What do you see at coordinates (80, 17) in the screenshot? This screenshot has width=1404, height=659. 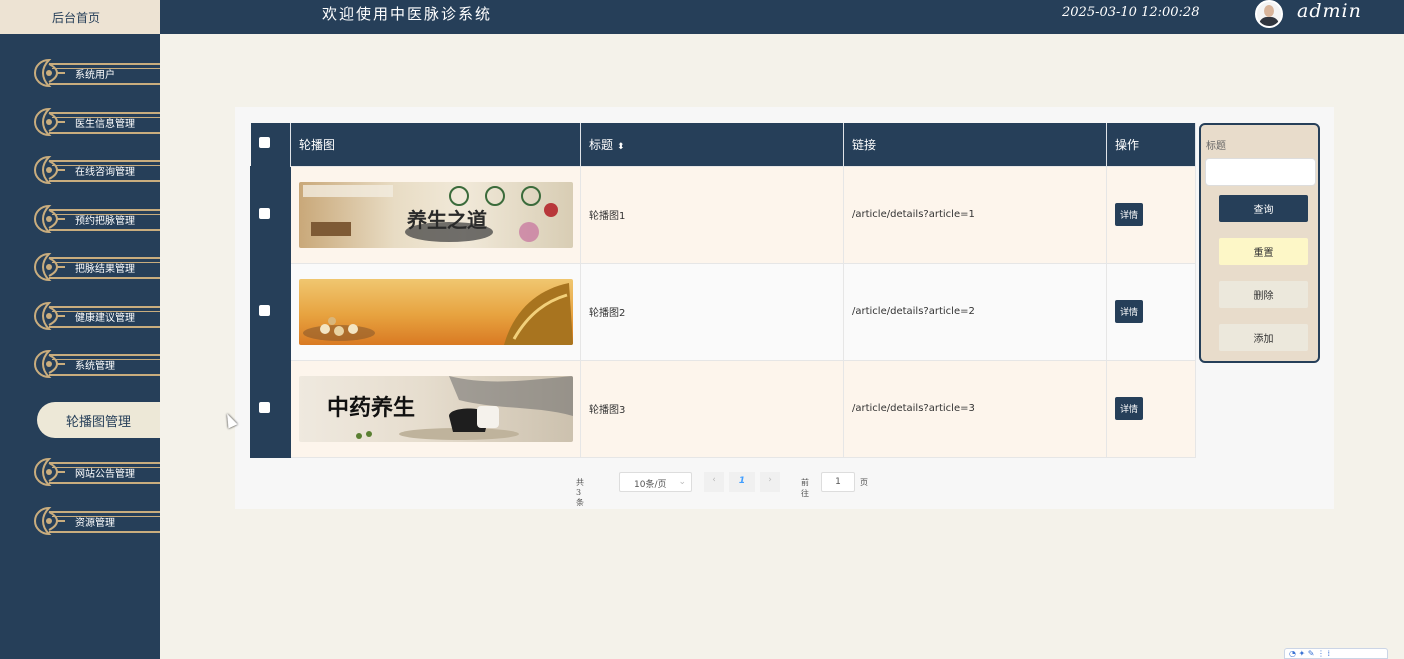 I see `home-tab: 后台首页` at bounding box center [80, 17].